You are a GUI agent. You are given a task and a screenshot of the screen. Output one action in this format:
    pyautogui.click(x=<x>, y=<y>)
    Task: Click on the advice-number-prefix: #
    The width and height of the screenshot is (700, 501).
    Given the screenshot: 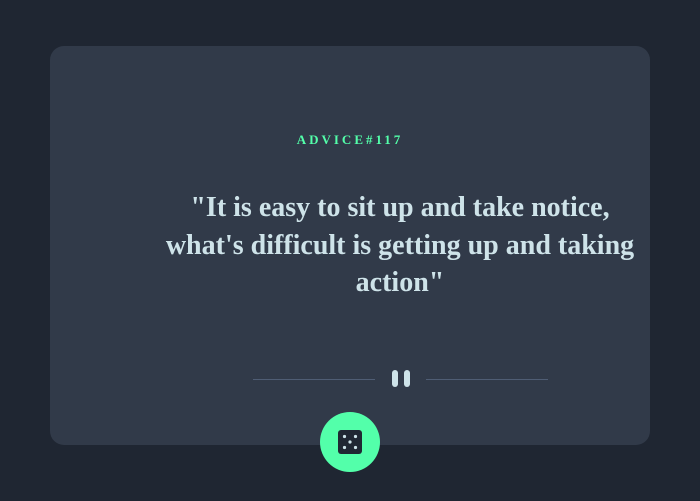 What is the action you would take?
    pyautogui.click(x=371, y=139)
    